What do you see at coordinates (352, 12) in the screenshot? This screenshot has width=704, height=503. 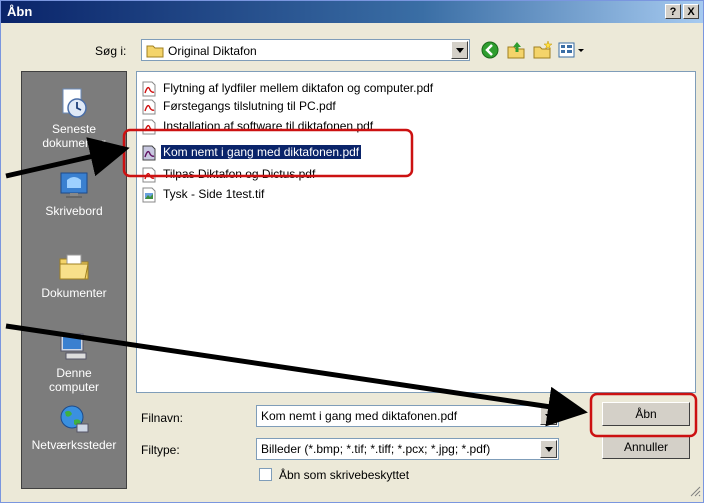 I see `title-bar: Åbn ? X` at bounding box center [352, 12].